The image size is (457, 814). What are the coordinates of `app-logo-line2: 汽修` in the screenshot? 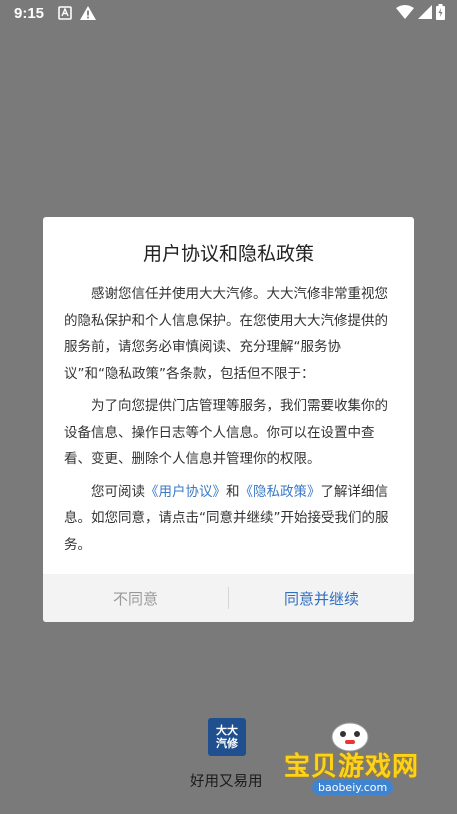 It's located at (227, 743).